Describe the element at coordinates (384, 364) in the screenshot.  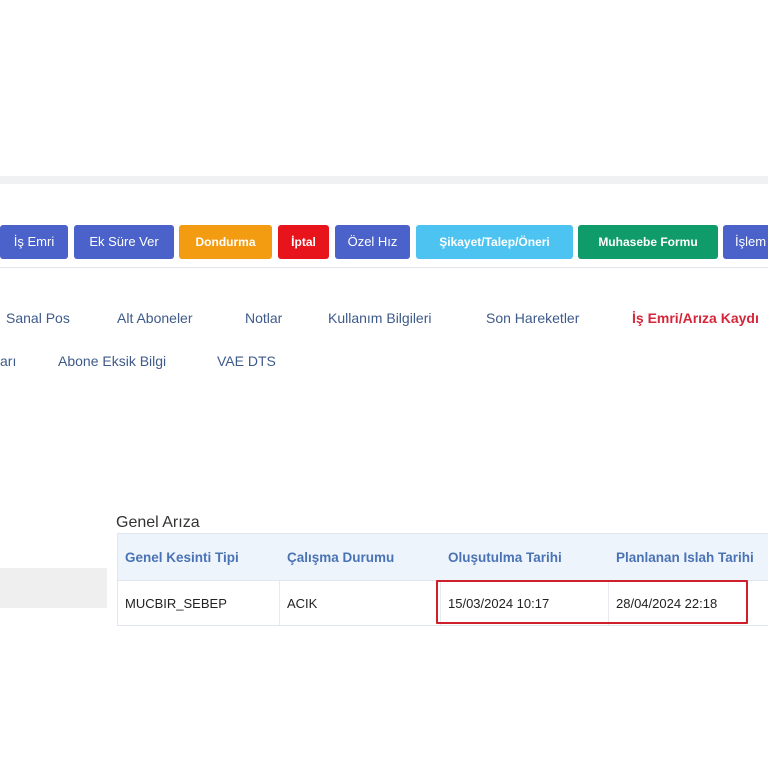
I see `tabs-row-2: arı Abone Eksik Bilgi VAE DTS` at that location.